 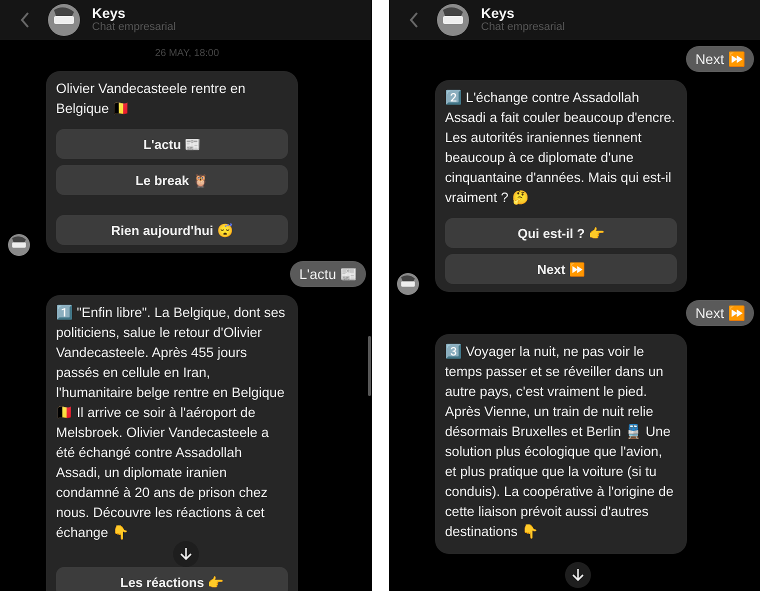 I want to click on scrollbar, so click(x=369, y=366).